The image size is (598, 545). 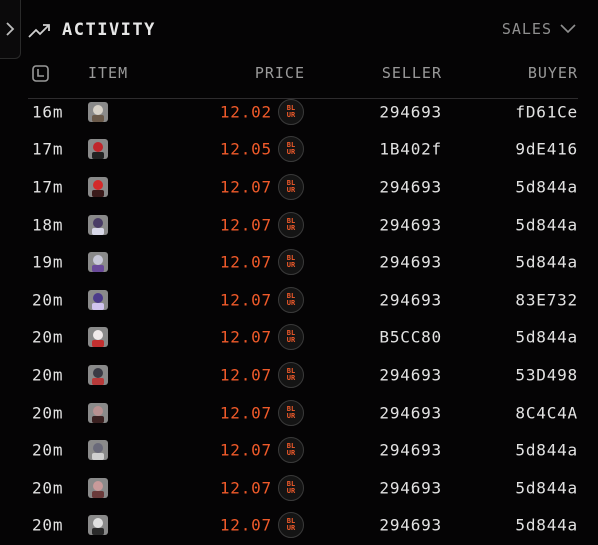 What do you see at coordinates (546, 412) in the screenshot?
I see `buyer-address: 8C4C4A` at bounding box center [546, 412].